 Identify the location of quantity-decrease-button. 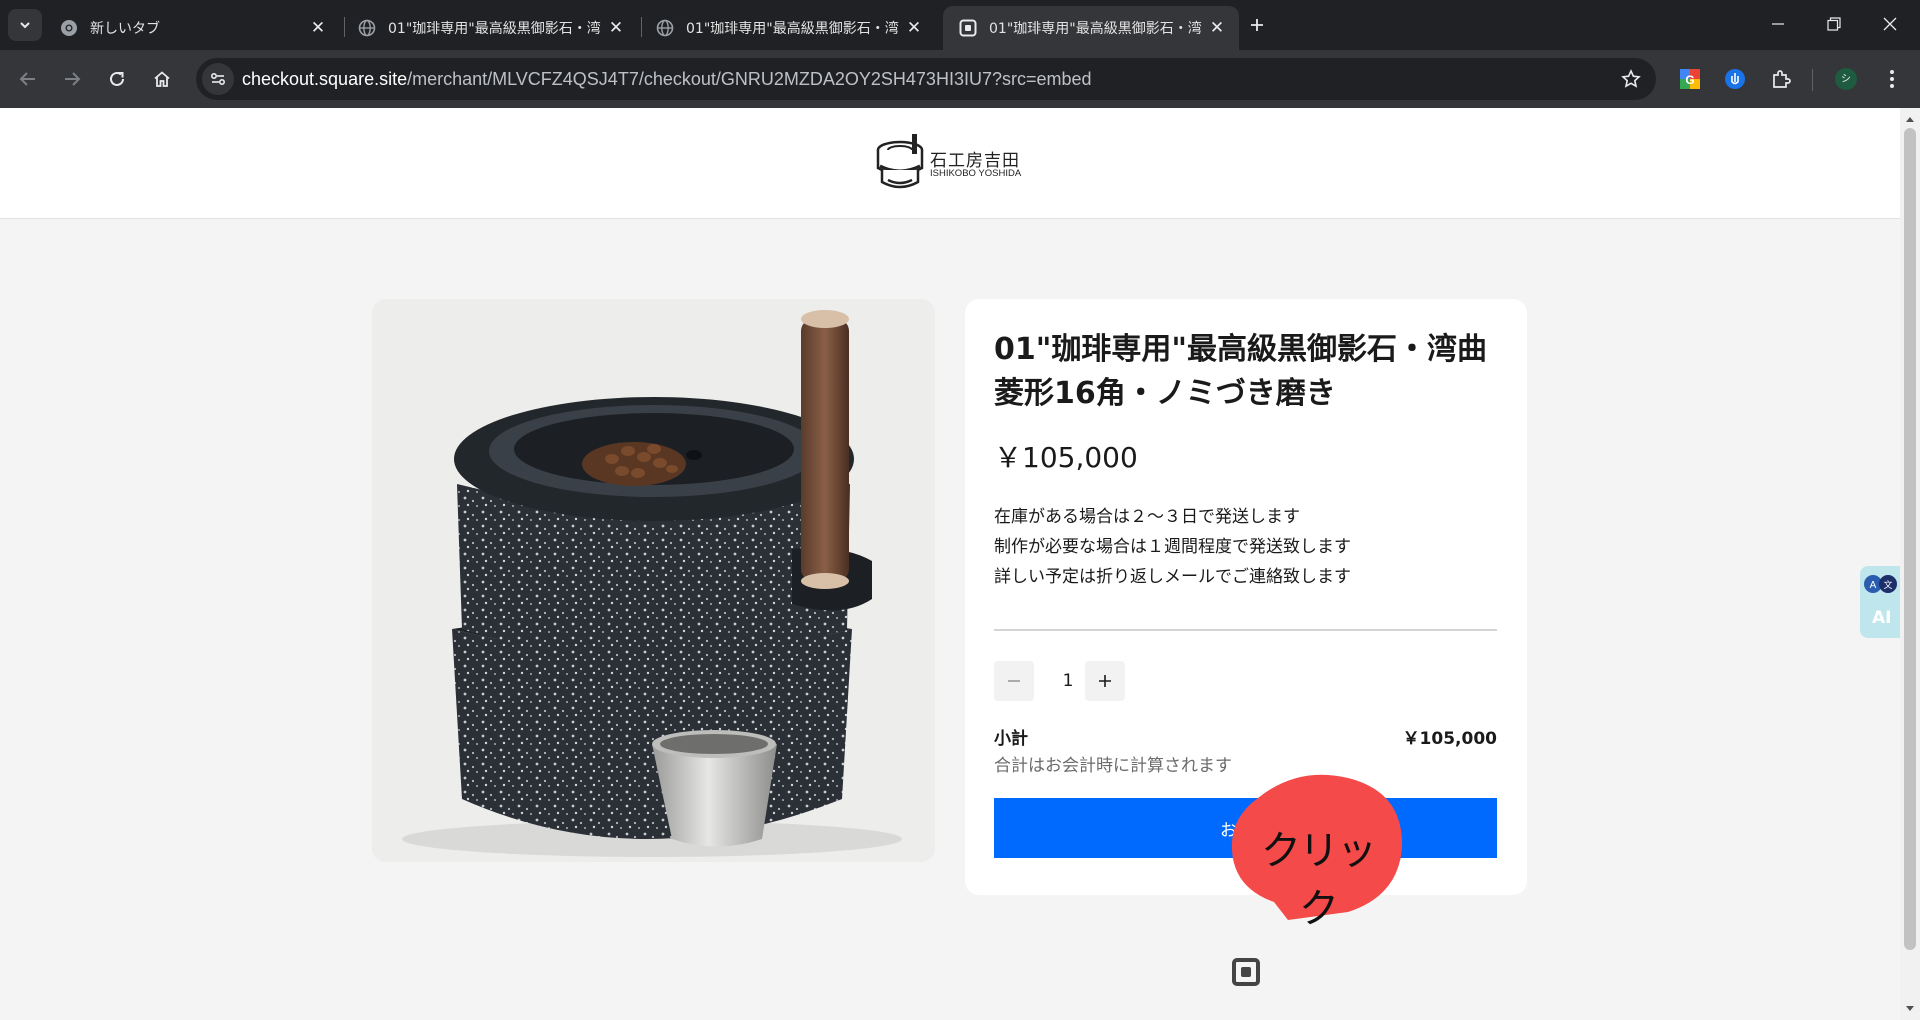
(1014, 681).